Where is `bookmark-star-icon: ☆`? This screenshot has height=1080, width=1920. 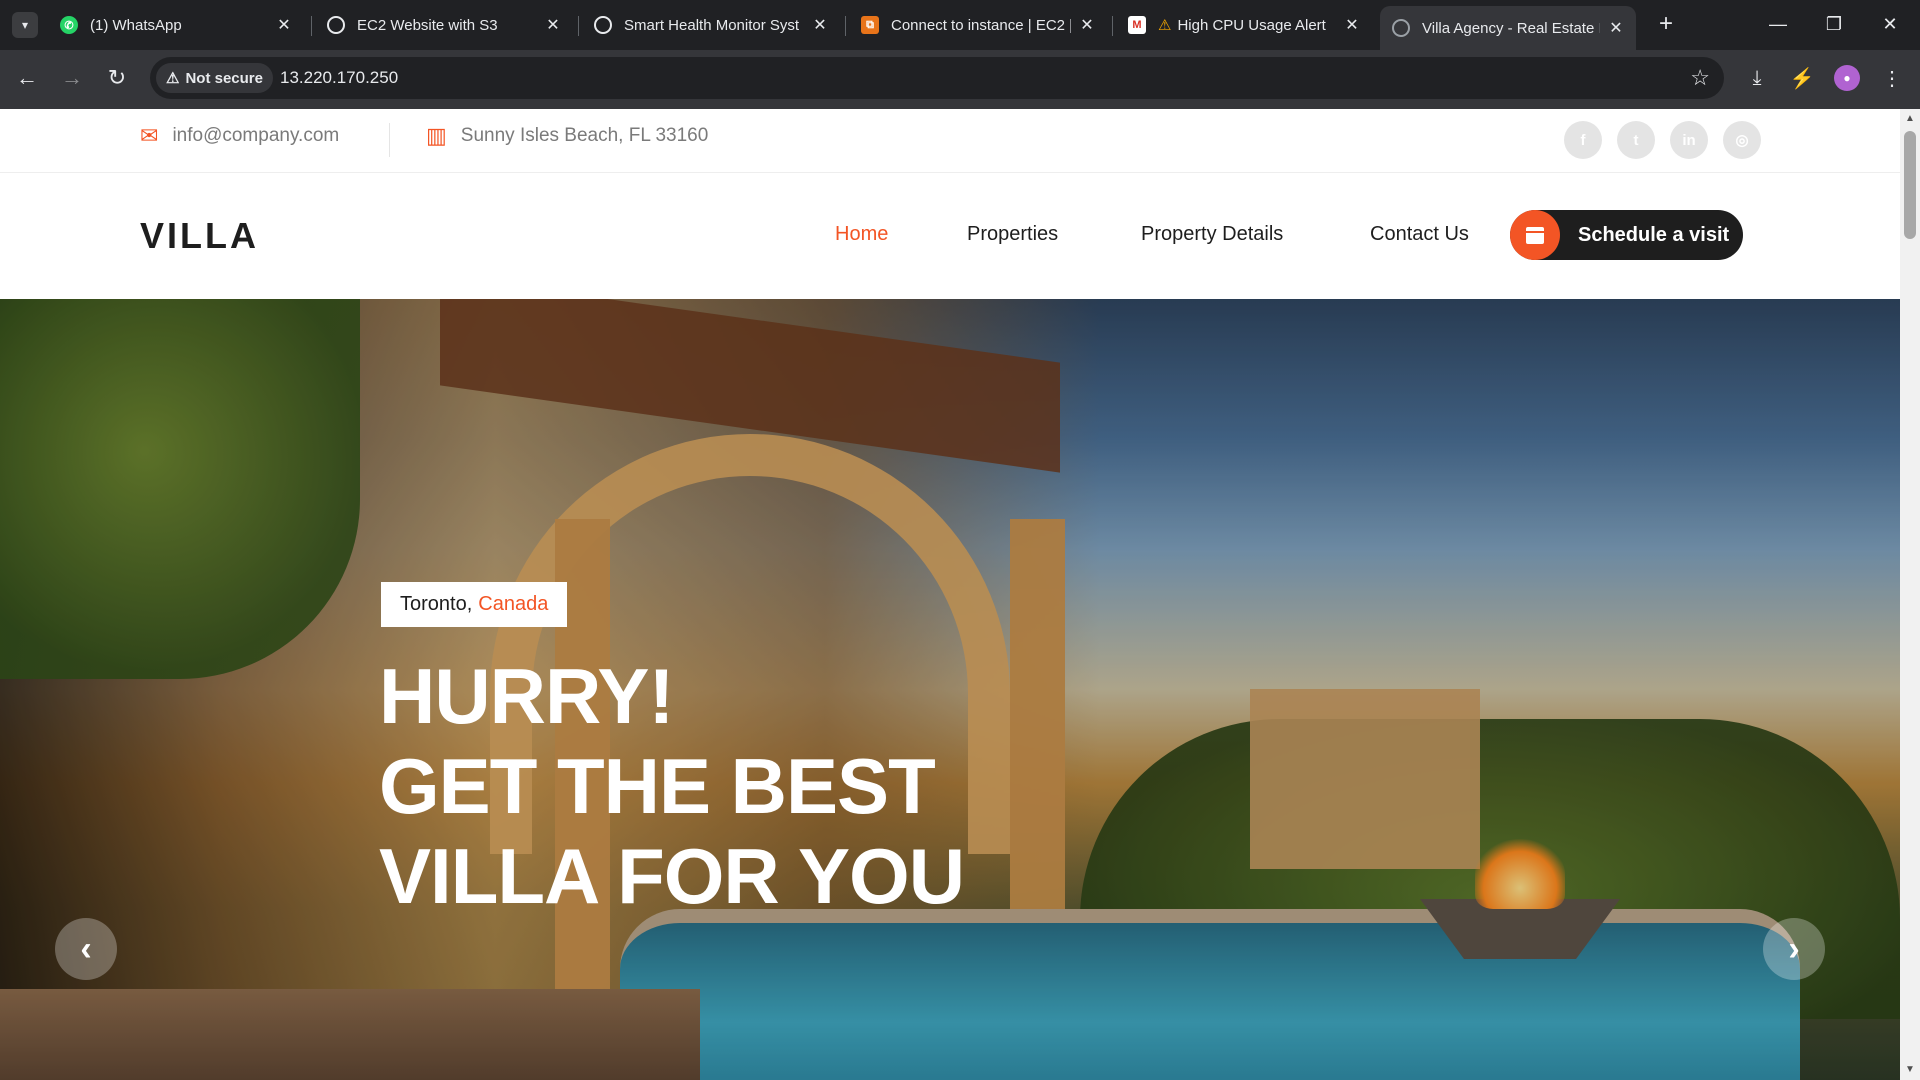 bookmark-star-icon: ☆ is located at coordinates (1700, 78).